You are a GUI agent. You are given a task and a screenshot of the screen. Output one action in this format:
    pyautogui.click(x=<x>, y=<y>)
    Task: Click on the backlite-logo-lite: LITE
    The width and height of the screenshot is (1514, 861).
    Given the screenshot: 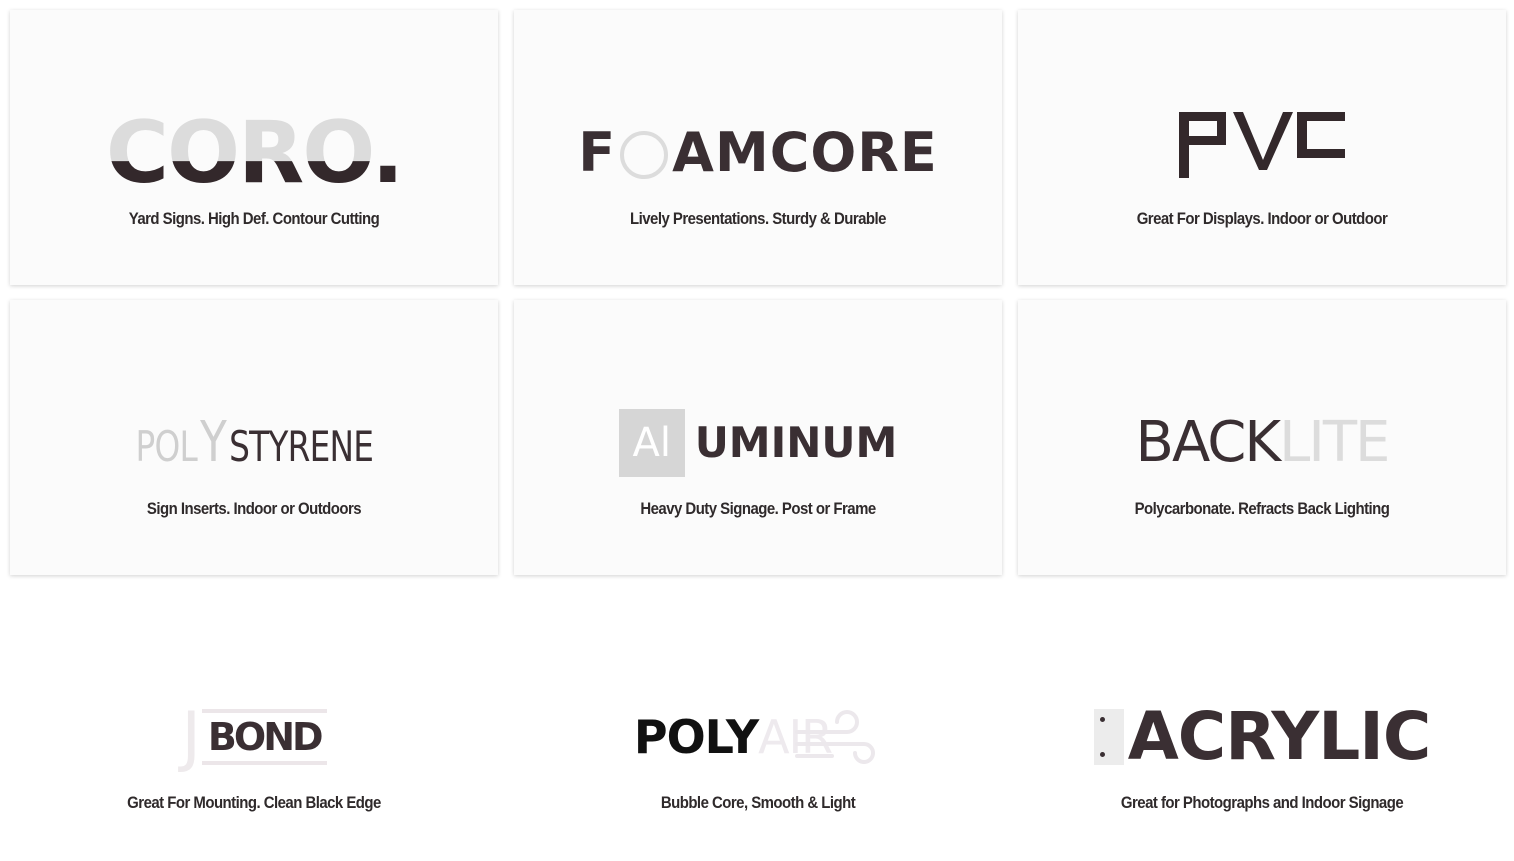 What is the action you would take?
    pyautogui.click(x=1334, y=442)
    